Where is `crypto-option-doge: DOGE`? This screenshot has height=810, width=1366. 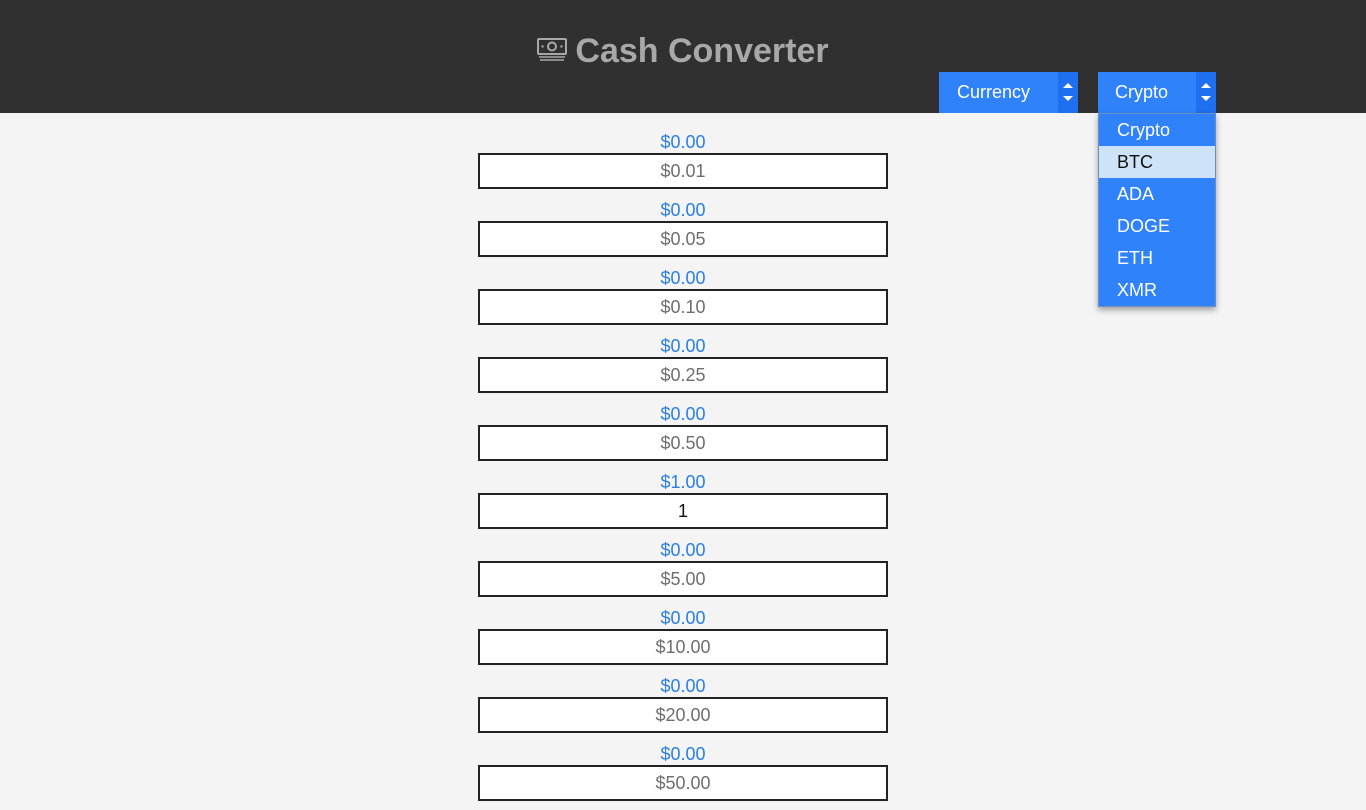
crypto-option-doge: DOGE is located at coordinates (1157, 226).